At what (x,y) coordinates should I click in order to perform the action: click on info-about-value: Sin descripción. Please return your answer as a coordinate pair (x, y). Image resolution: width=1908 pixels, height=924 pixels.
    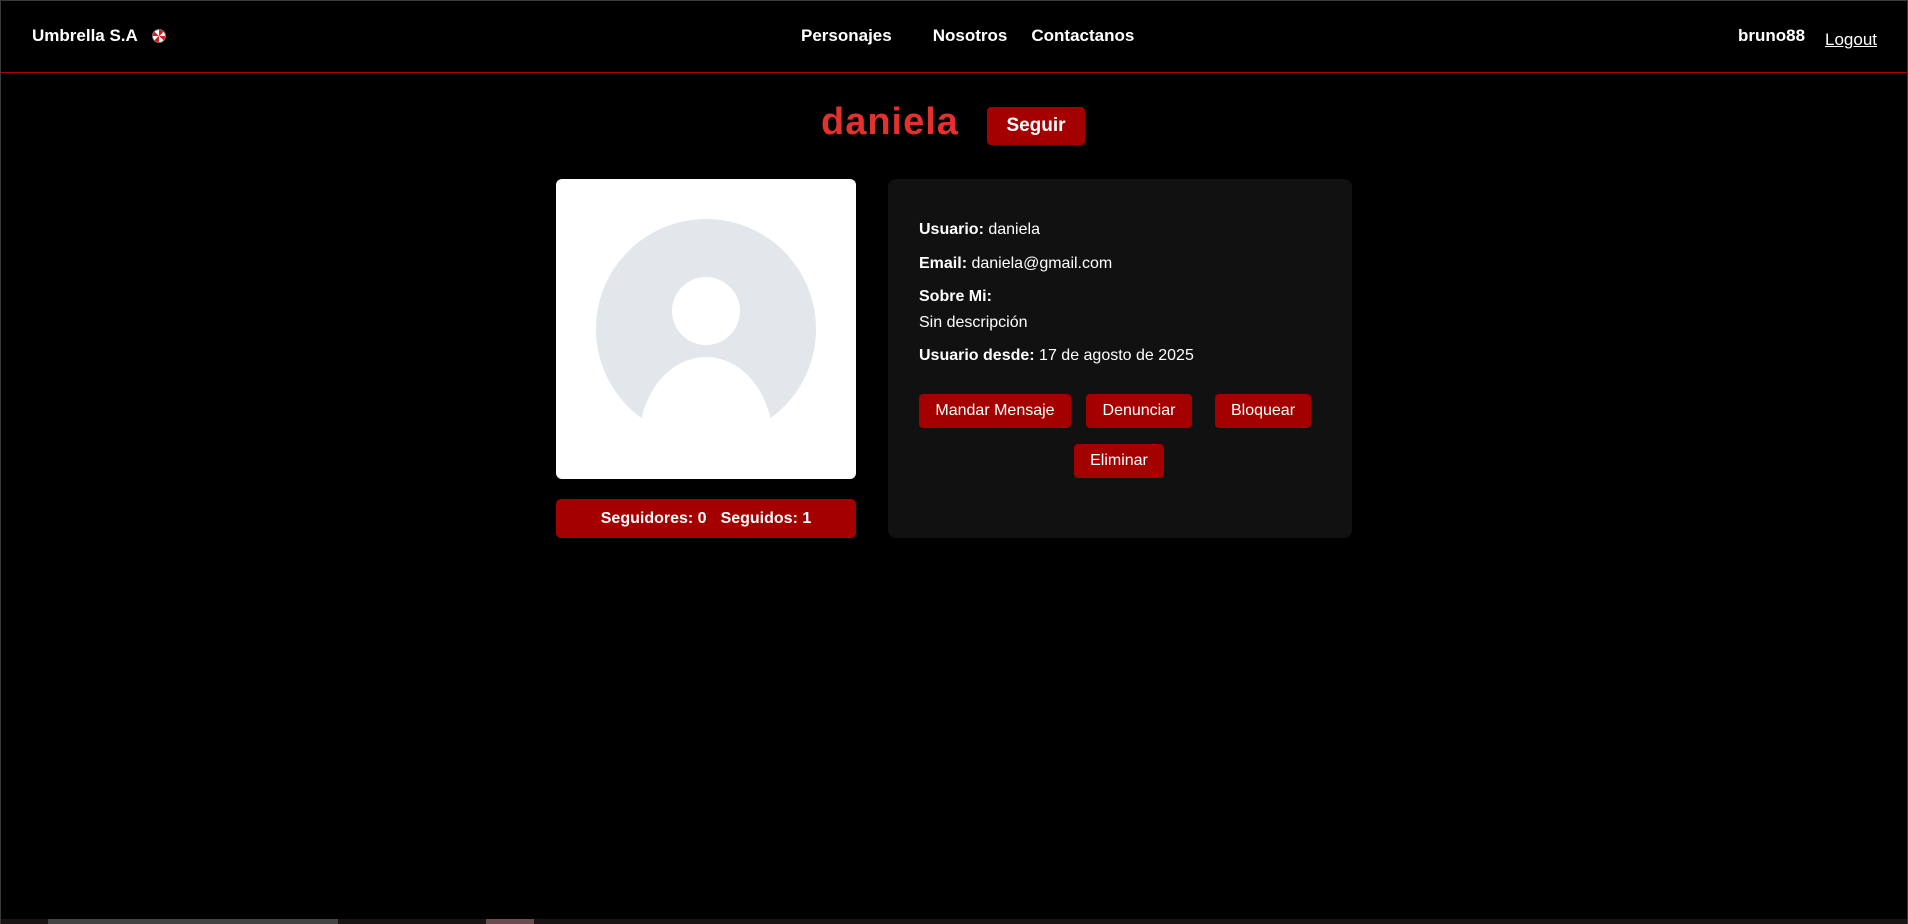
    Looking at the image, I should click on (973, 322).